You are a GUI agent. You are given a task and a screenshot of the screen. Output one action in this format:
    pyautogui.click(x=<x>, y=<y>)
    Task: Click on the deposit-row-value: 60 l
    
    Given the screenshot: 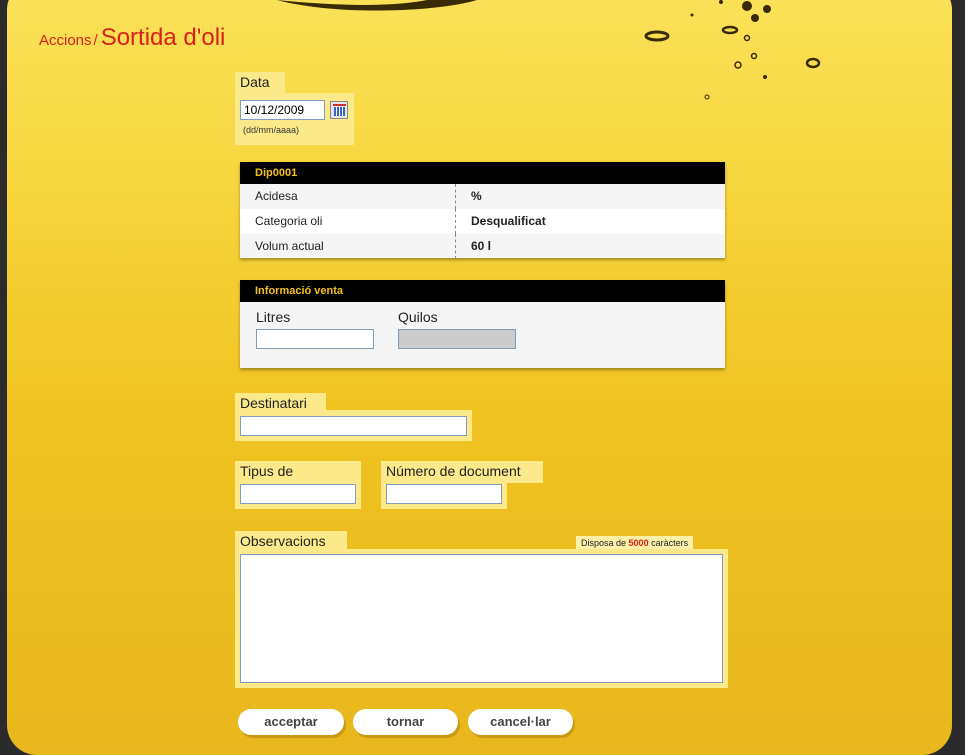 What is the action you would take?
    pyautogui.click(x=481, y=246)
    